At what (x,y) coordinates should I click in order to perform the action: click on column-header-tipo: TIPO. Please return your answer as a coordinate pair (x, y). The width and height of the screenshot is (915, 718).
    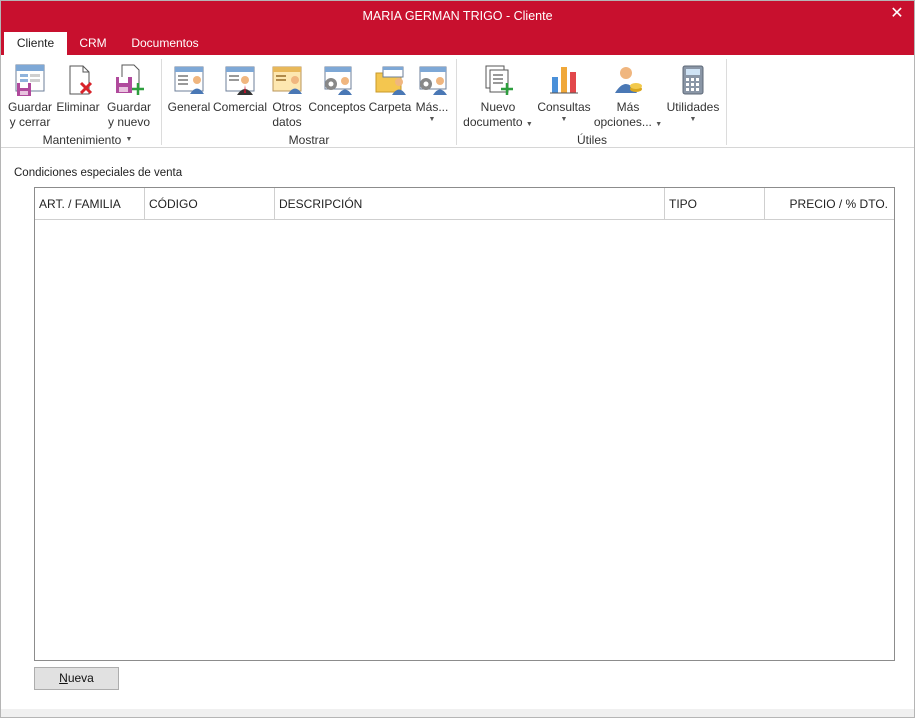
    Looking at the image, I should click on (715, 204).